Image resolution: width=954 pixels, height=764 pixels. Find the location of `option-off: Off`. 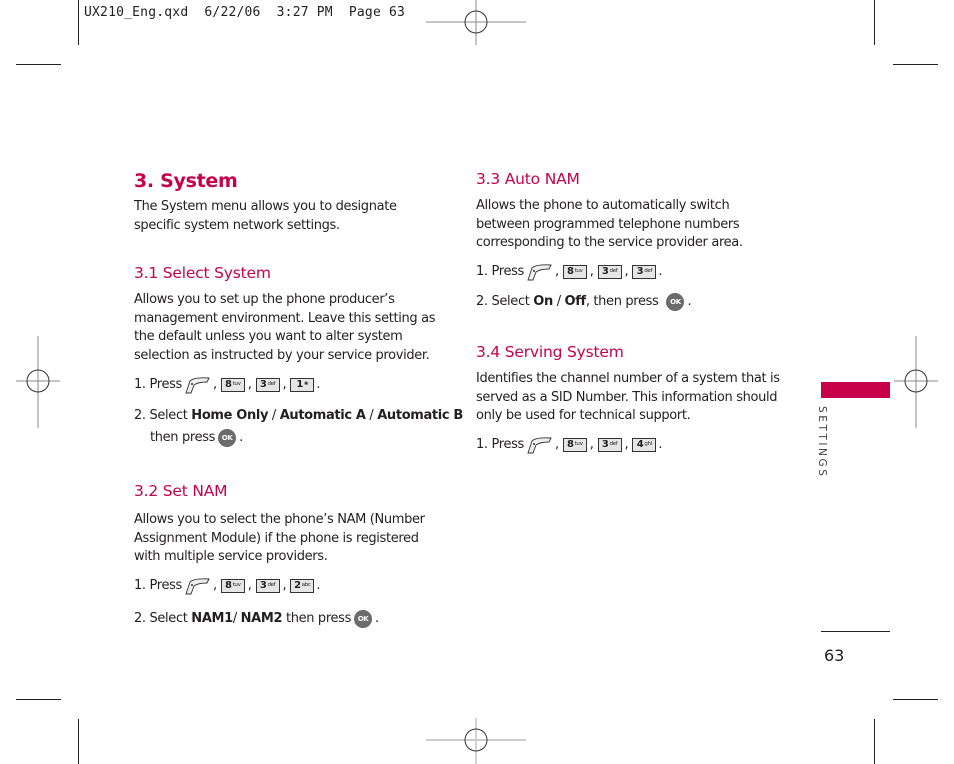

option-off: Off is located at coordinates (575, 301).